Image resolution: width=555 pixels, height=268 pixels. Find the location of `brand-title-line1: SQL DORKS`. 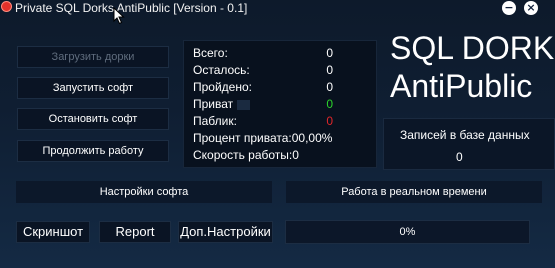

brand-title-line1: SQL DORKS is located at coordinates (472, 48).